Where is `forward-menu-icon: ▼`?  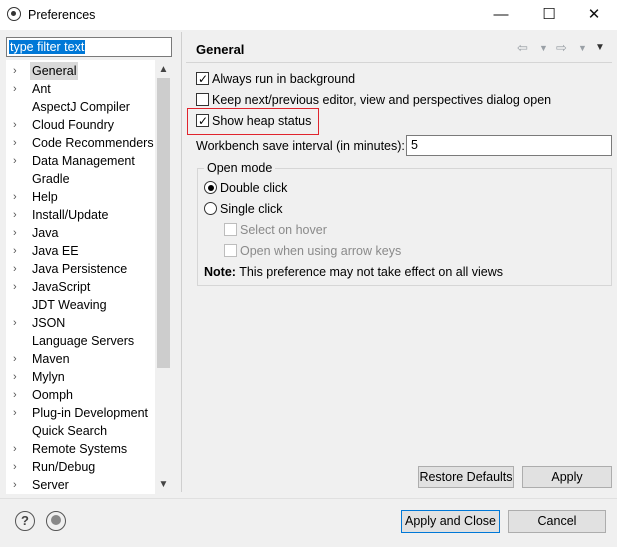 forward-menu-icon: ▼ is located at coordinates (582, 48).